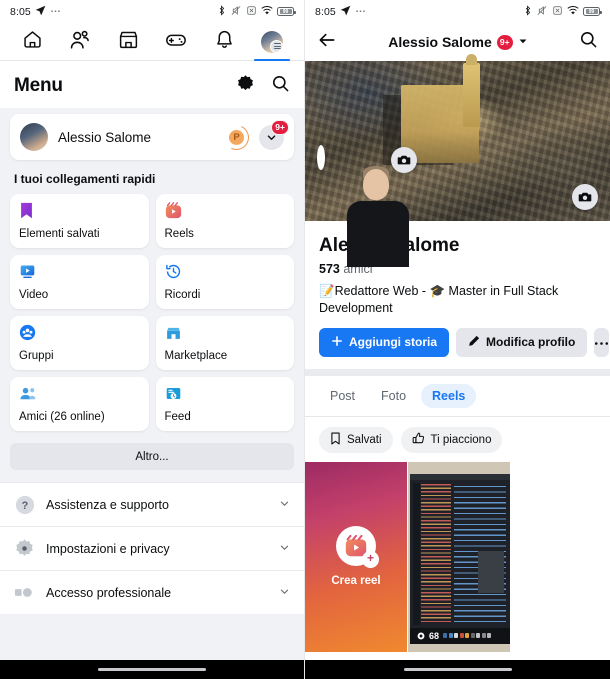 This screenshot has height=679, width=610. Describe the element at coordinates (79, 221) in the screenshot. I see `shortcut-elementi-salvati: Elementi salvati` at that location.